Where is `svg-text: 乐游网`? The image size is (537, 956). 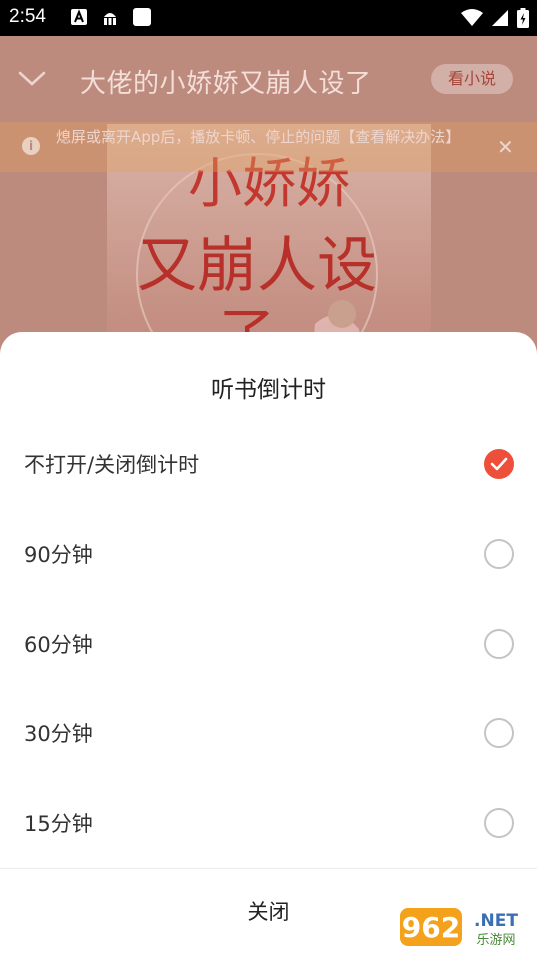 svg-text: 乐游网 is located at coordinates (495, 940).